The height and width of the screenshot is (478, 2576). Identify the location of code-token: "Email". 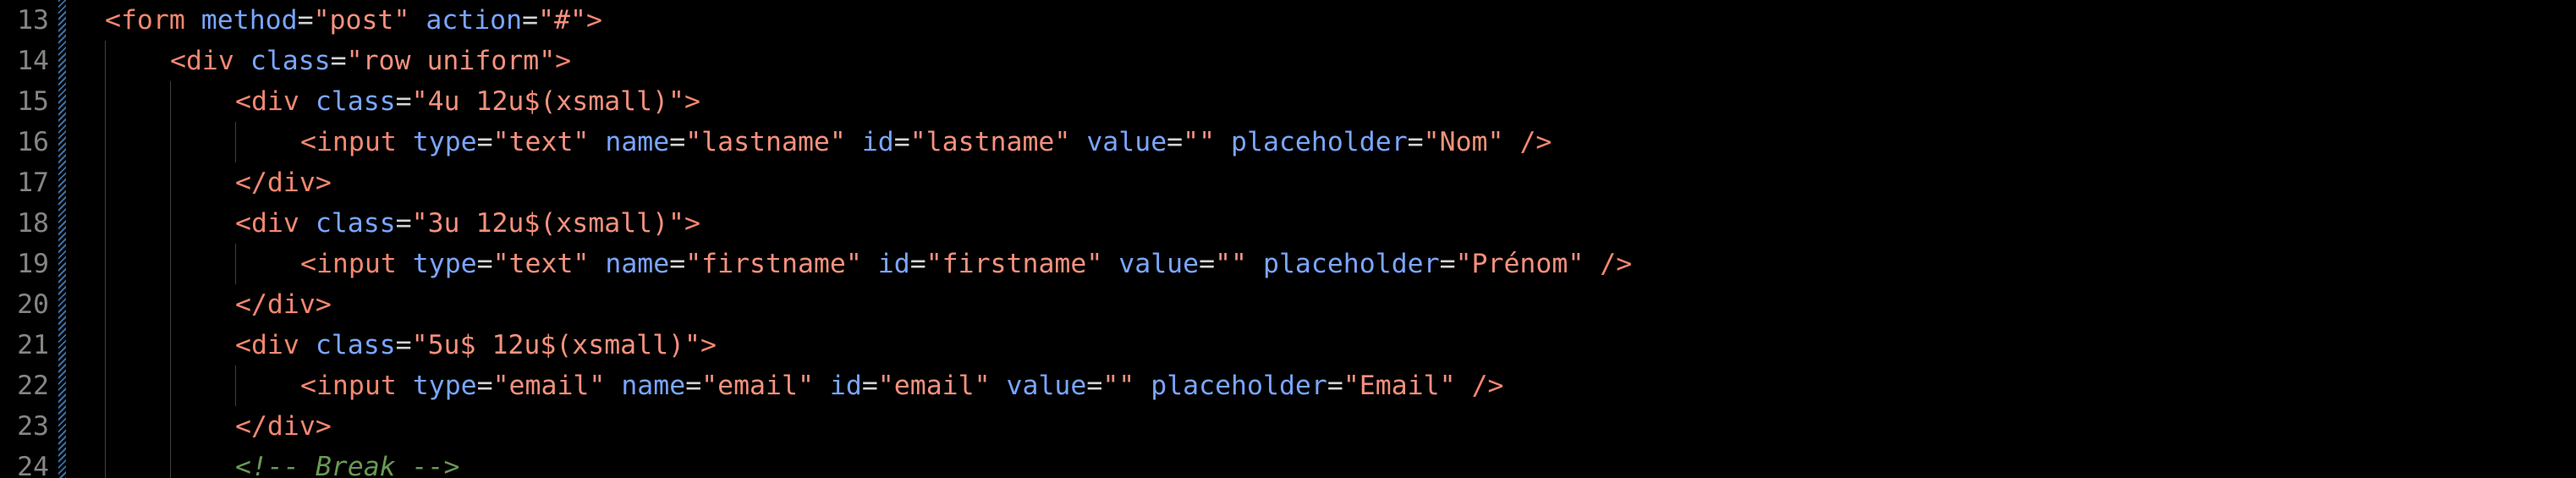
(1399, 386).